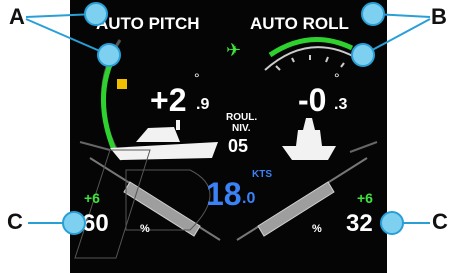  What do you see at coordinates (373, 14) in the screenshot?
I see `callout-b-marker-top` at bounding box center [373, 14].